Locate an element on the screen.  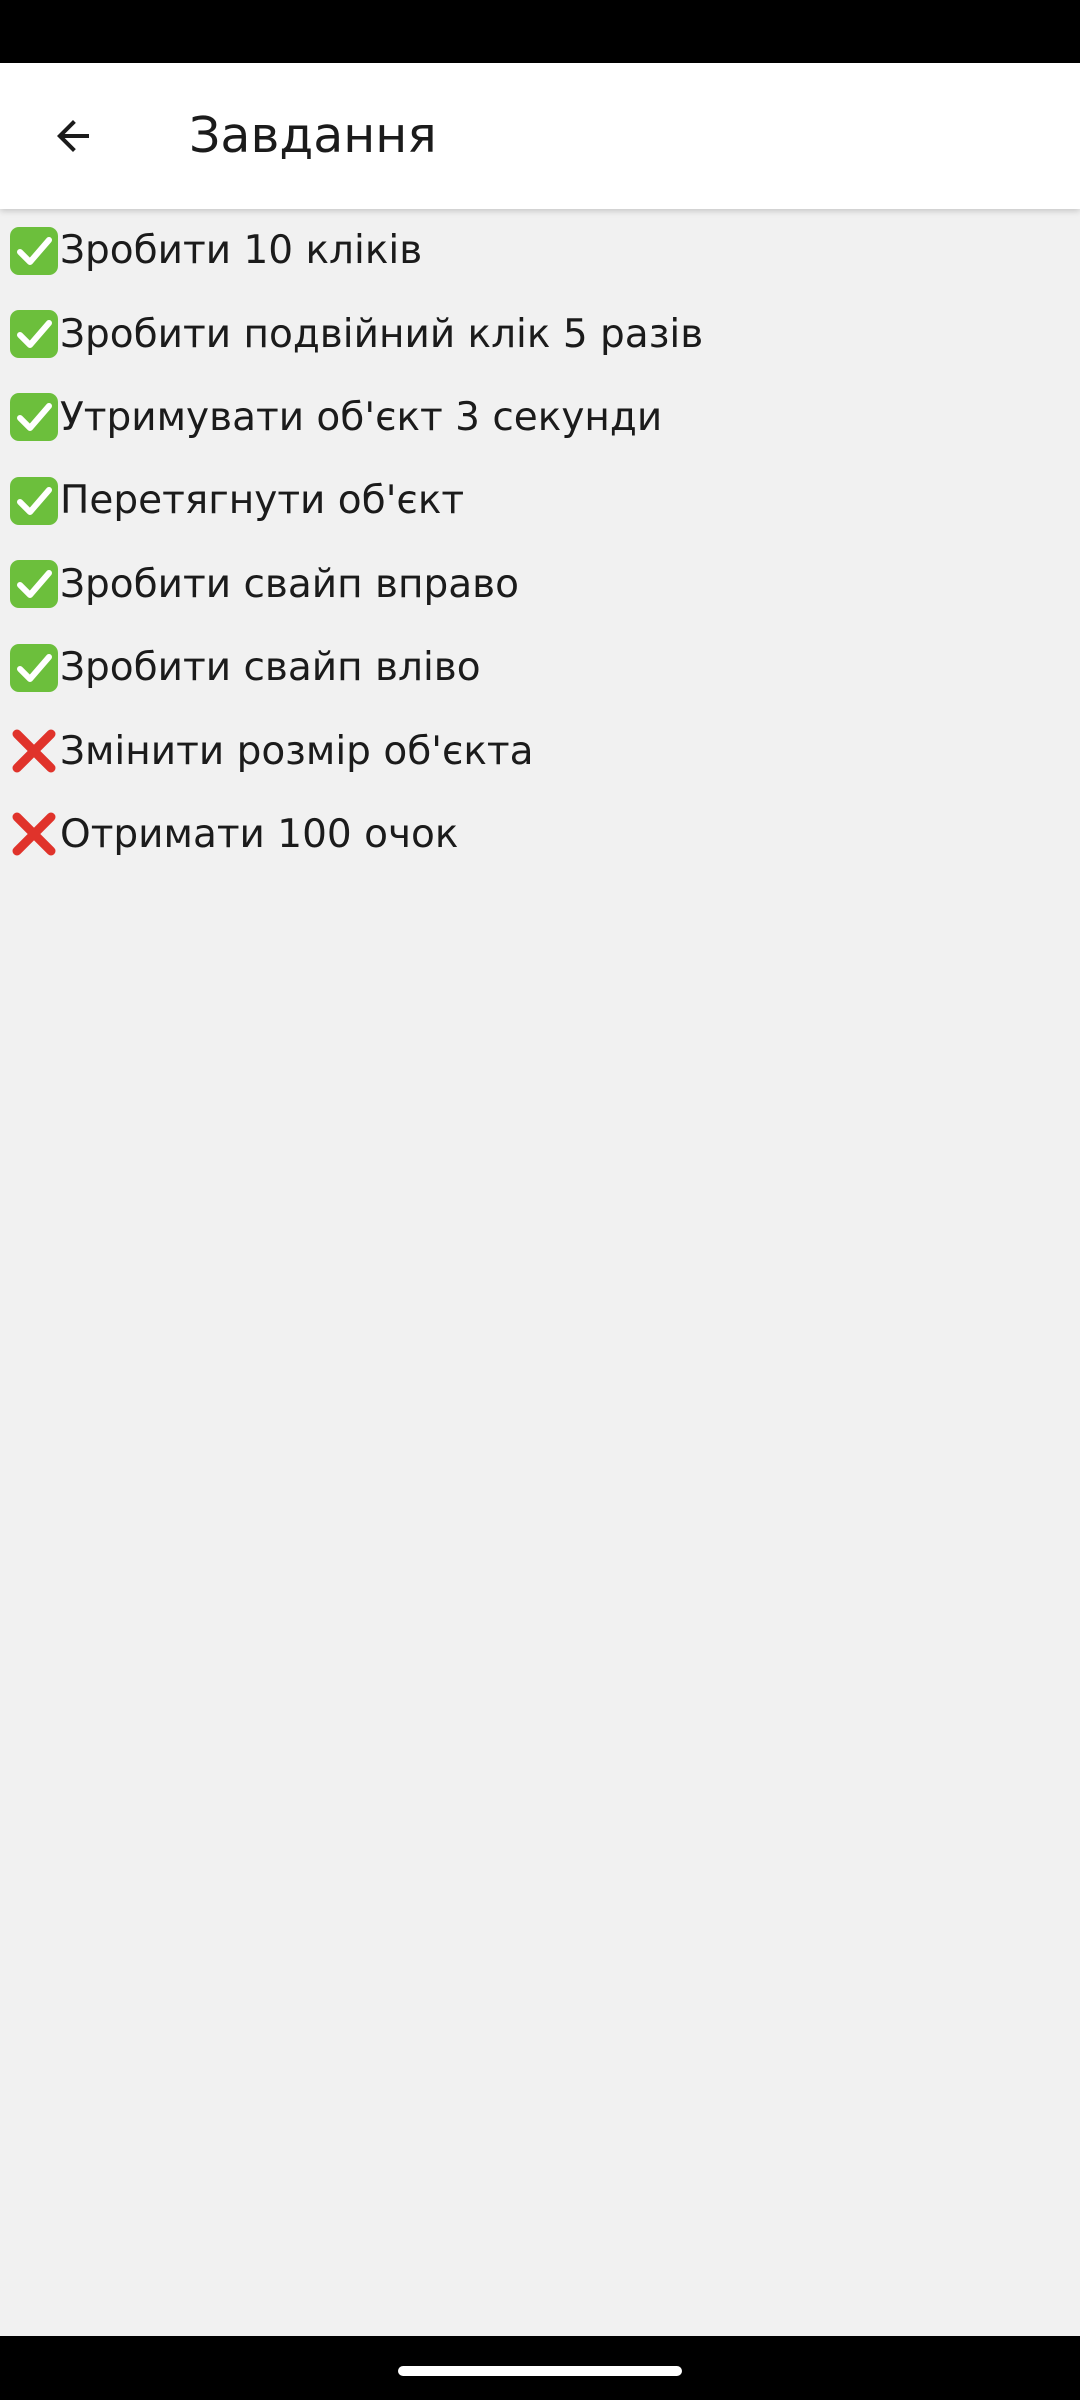
task-label: Зробити свайп вправо is located at coordinates (290, 584).